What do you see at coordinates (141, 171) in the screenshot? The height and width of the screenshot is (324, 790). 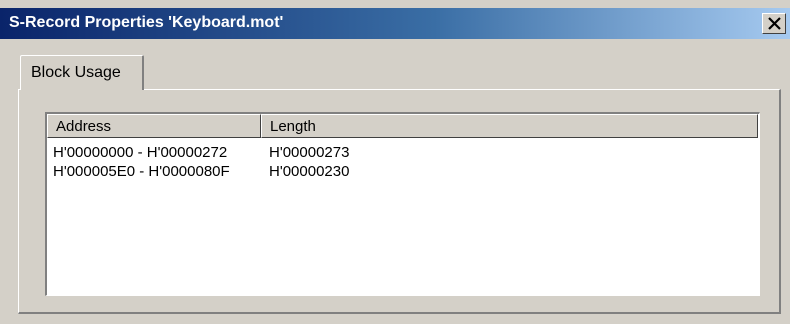 I see `address-cell: H'000005E0 - H'0000080F` at bounding box center [141, 171].